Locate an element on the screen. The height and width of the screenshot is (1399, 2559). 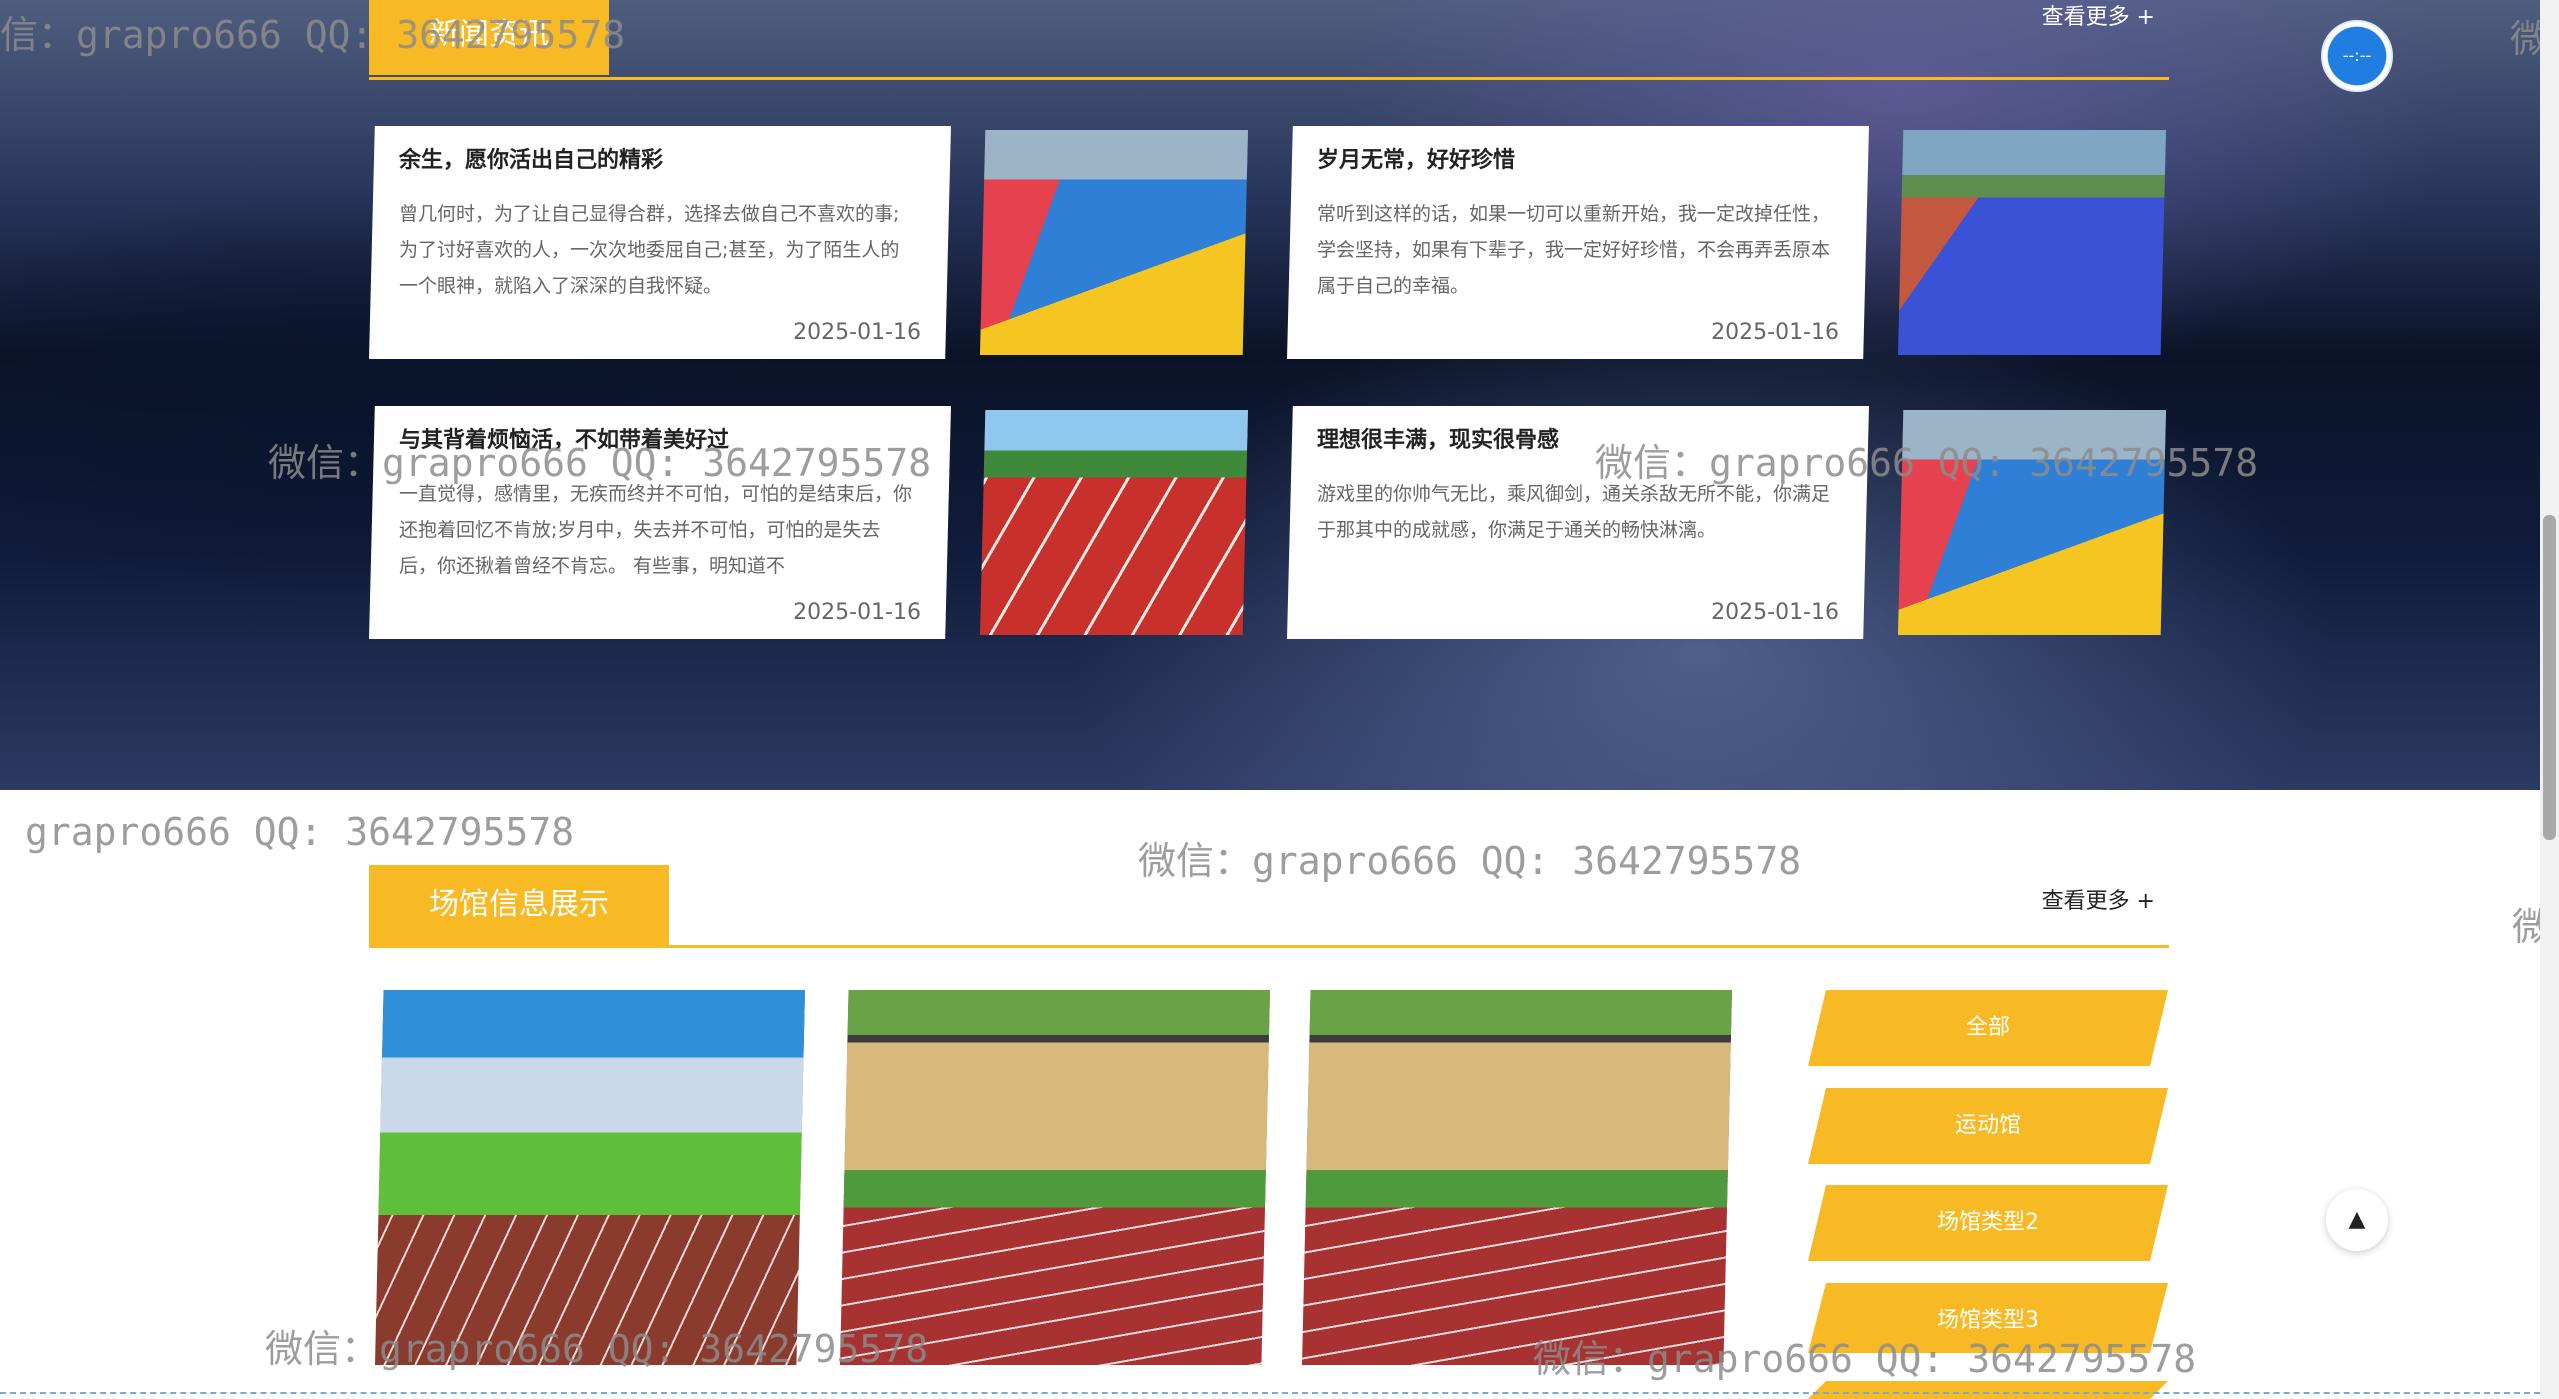
watermark: 微信 is located at coordinates (2526, 927).